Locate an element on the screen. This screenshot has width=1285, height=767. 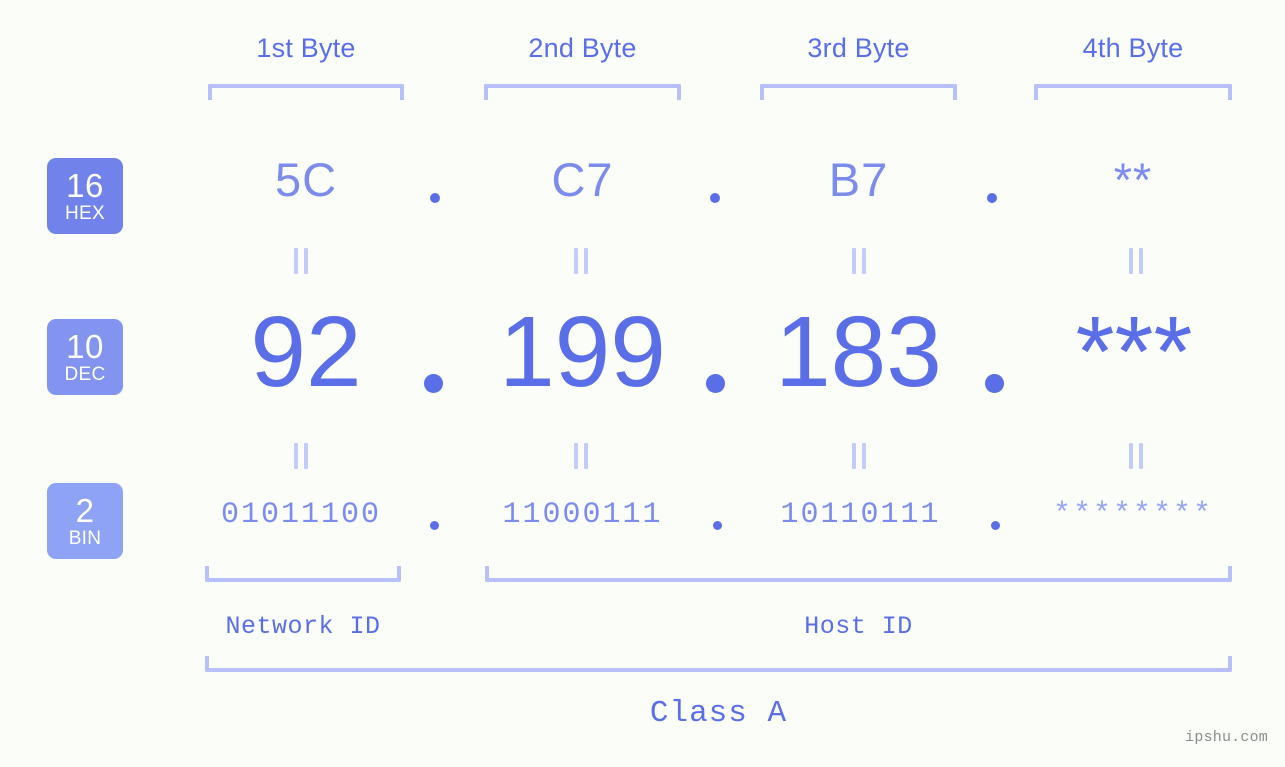
hex-byte-4: ** is located at coordinates (1133, 179).